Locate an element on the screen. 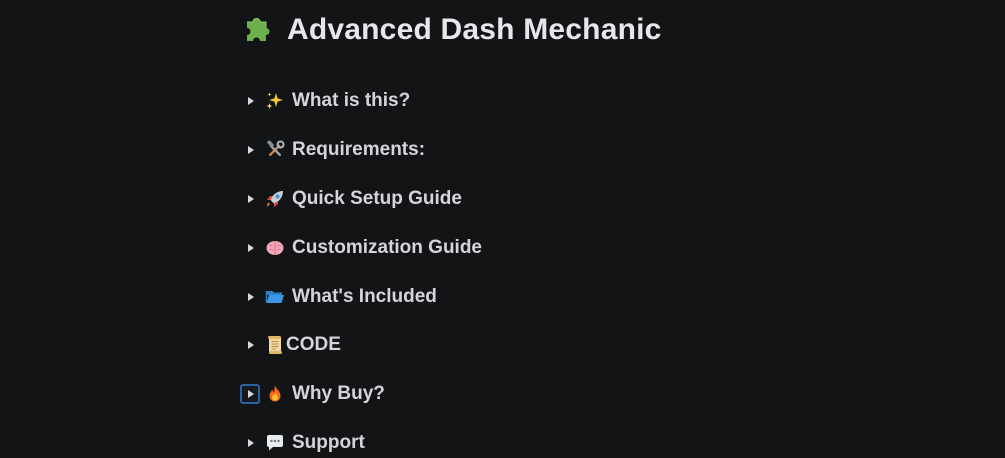  toggle-label: CODE is located at coordinates (313, 345).